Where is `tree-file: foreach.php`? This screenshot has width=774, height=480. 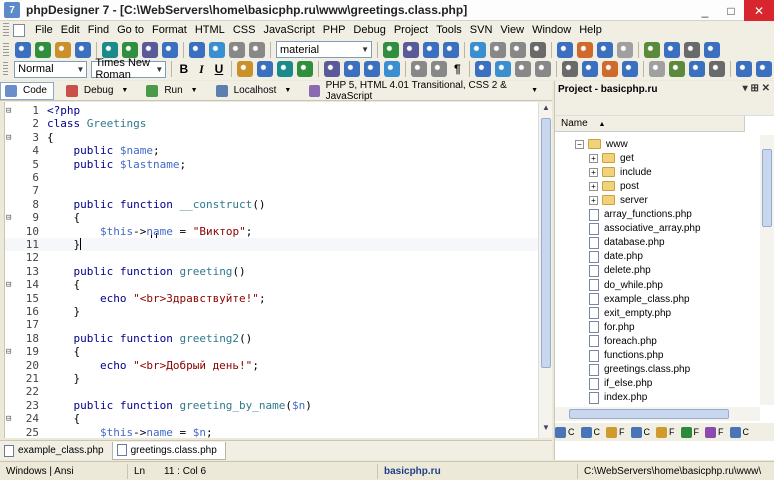 tree-file: foreach.php is located at coordinates (623, 341).